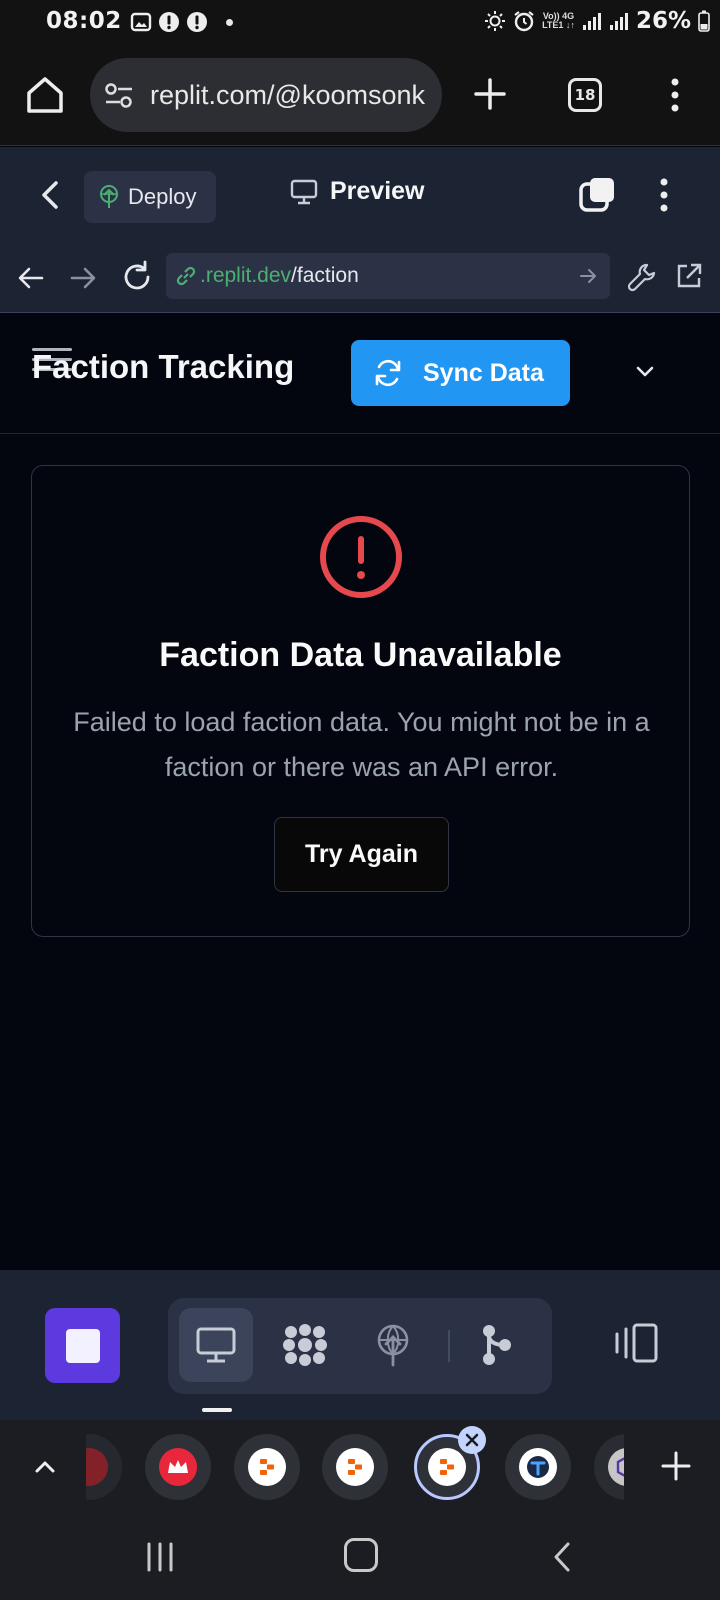 The image size is (720, 1600). What do you see at coordinates (279, 275) in the screenshot?
I see `webview-url-text: .replit.dev/faction` at bounding box center [279, 275].